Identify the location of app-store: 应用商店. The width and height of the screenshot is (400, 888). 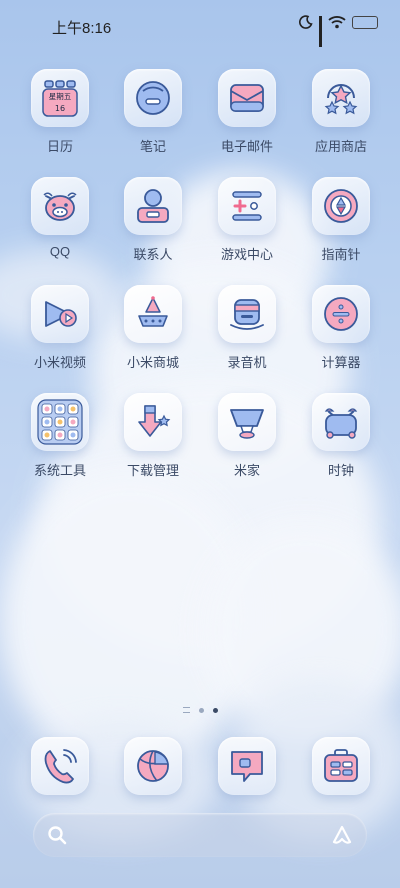
(341, 112).